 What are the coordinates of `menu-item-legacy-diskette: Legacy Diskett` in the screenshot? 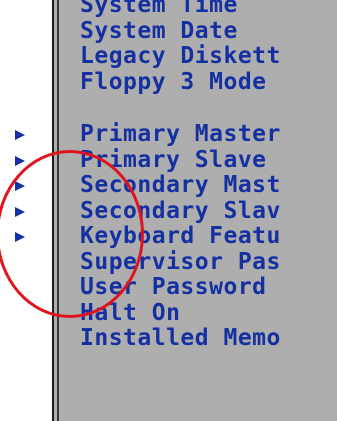 It's located at (198, 56).